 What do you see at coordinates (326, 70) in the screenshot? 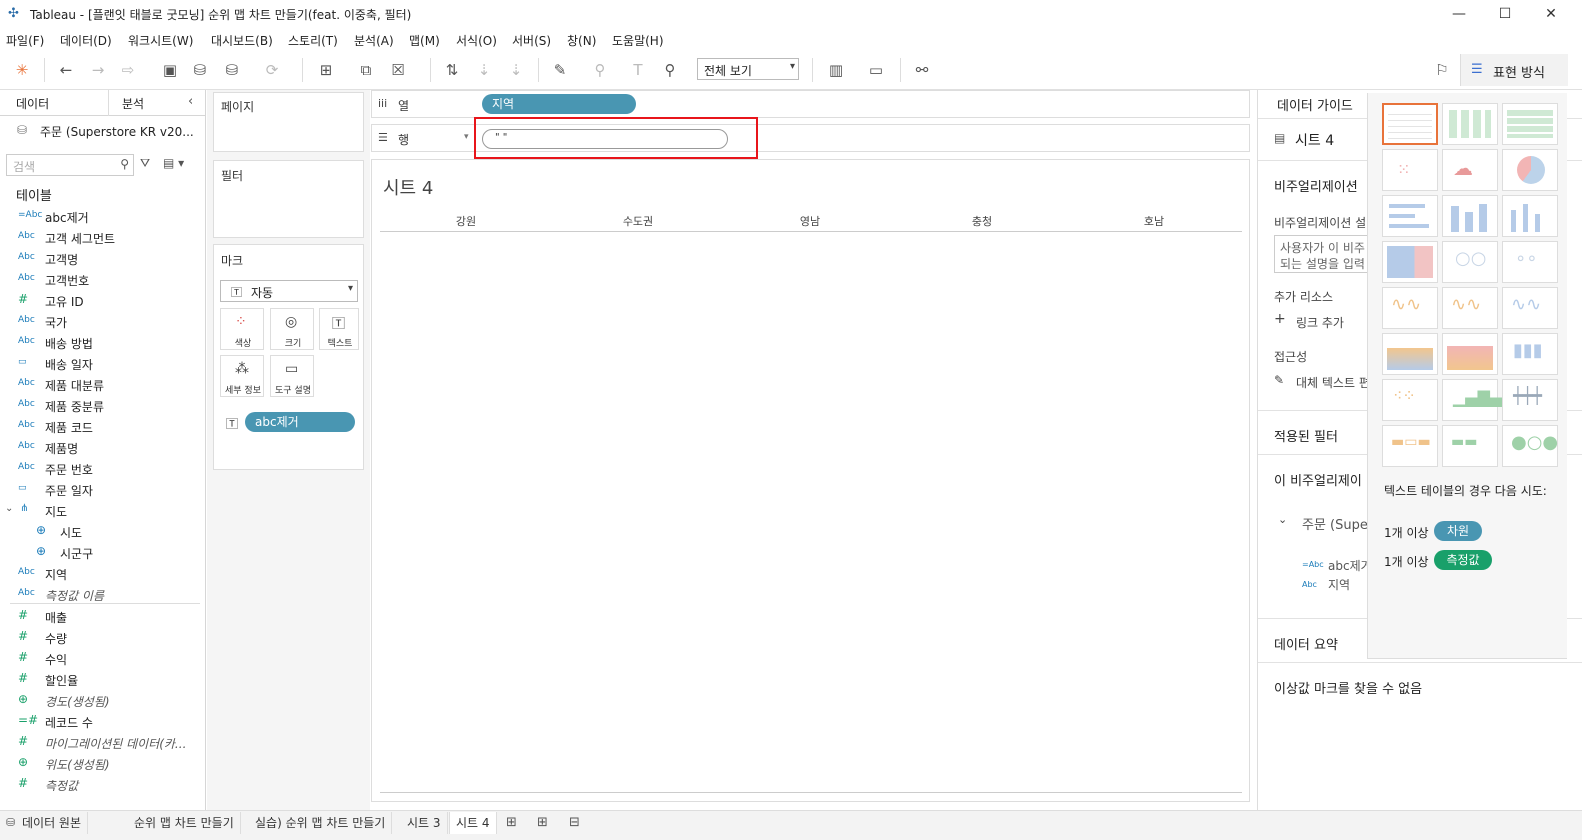
I see `new-sheet-icon: ⊞` at bounding box center [326, 70].